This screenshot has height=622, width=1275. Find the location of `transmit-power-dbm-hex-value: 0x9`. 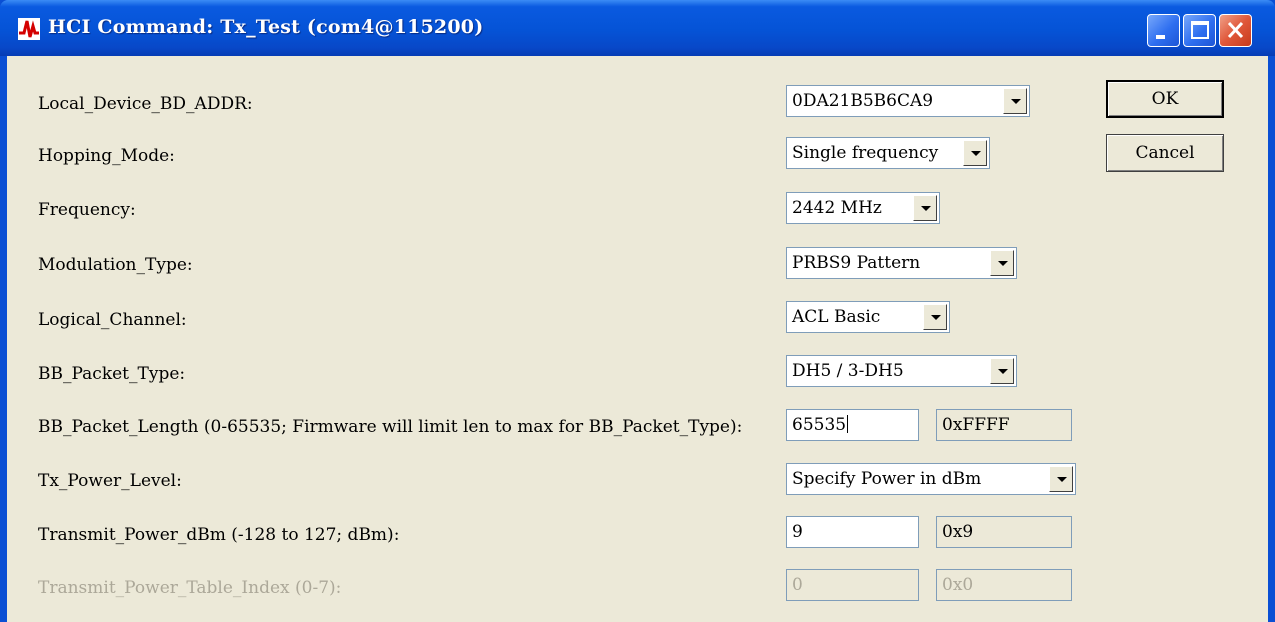

transmit-power-dbm-hex-value: 0x9 is located at coordinates (958, 532).